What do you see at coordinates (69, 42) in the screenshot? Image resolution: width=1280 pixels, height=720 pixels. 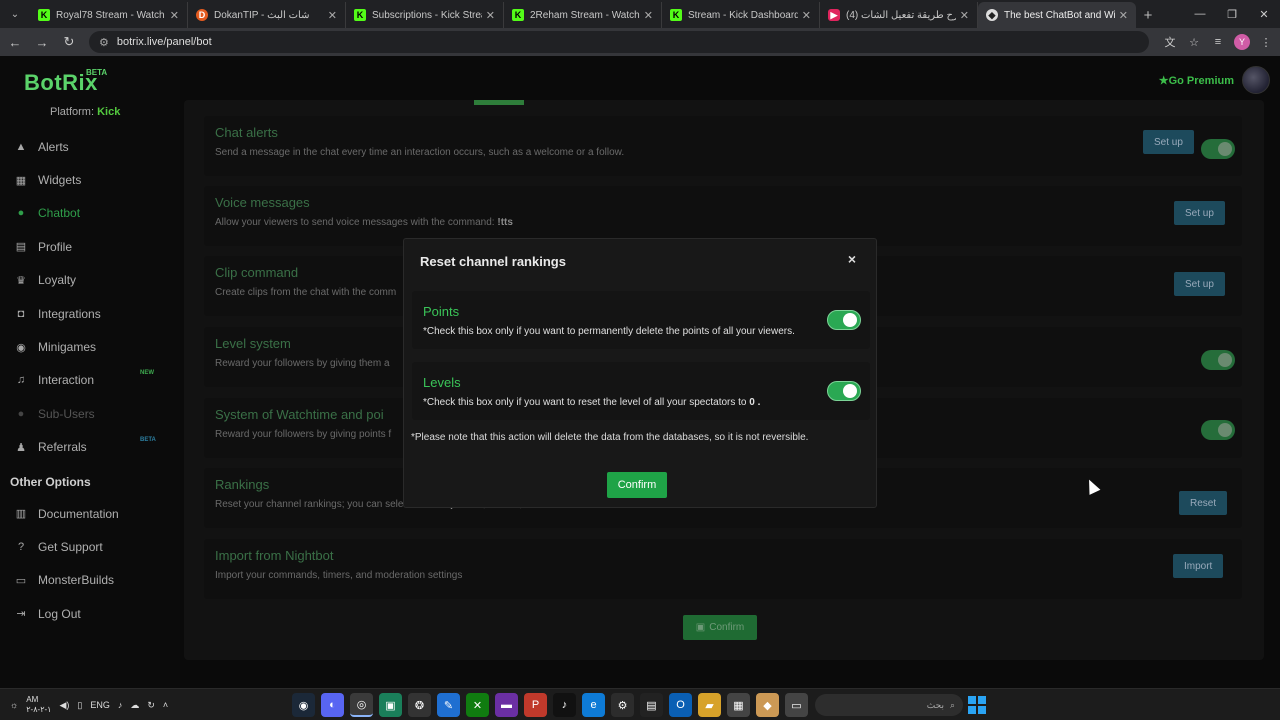 I see `reload-icon: ↻` at bounding box center [69, 42].